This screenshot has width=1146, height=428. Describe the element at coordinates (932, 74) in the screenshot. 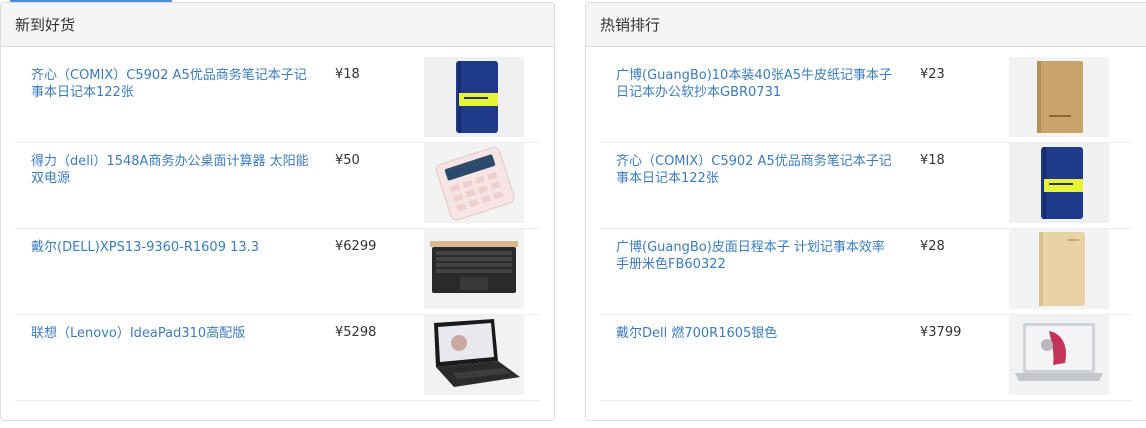

I see `product-price: ¥23` at that location.